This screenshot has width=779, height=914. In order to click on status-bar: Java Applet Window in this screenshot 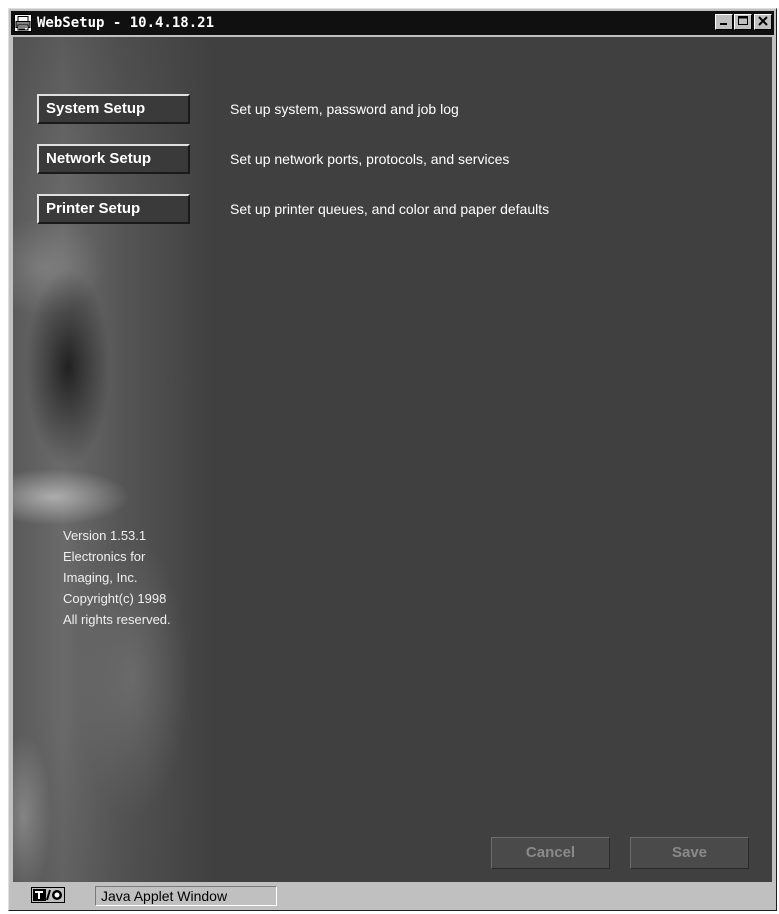, I will do `click(392, 896)`.